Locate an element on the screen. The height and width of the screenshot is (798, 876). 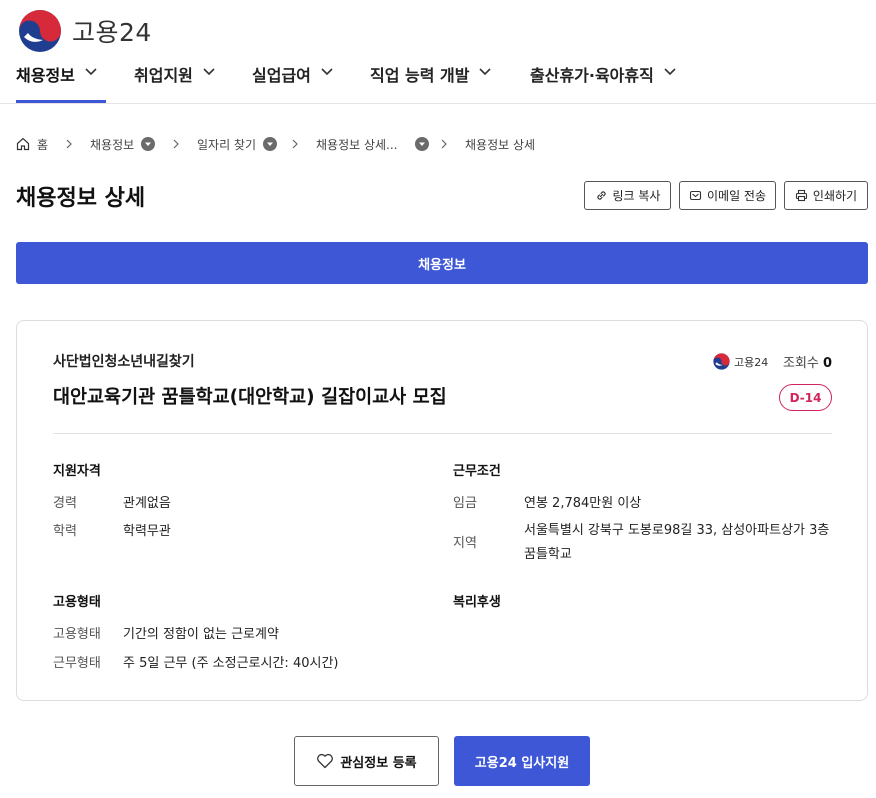
breadcrumb-label: 채용정보 is located at coordinates (112, 144).